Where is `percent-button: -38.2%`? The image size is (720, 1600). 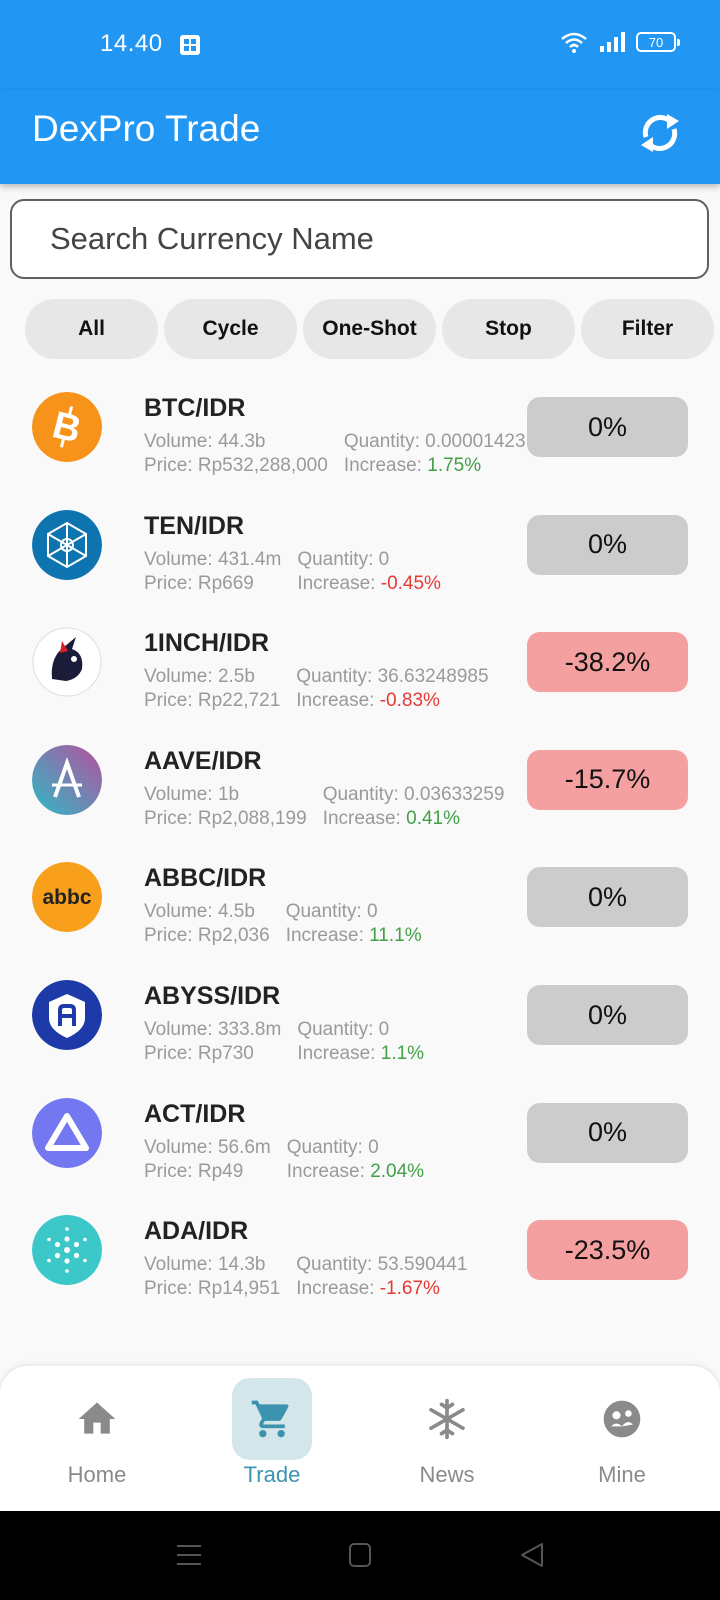 percent-button: -38.2% is located at coordinates (607, 662).